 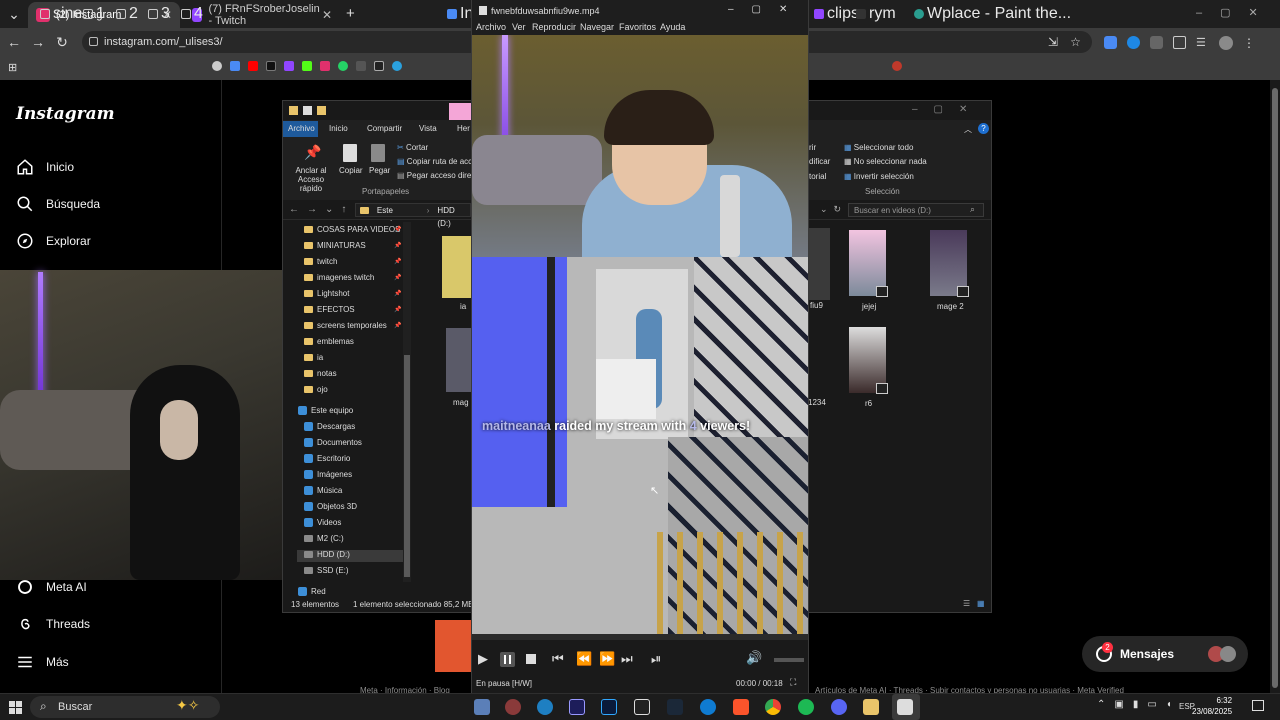 What do you see at coordinates (434, 161) in the screenshot?
I see `copy-path-button: ▤ Copiar ruta de acc` at bounding box center [434, 161].